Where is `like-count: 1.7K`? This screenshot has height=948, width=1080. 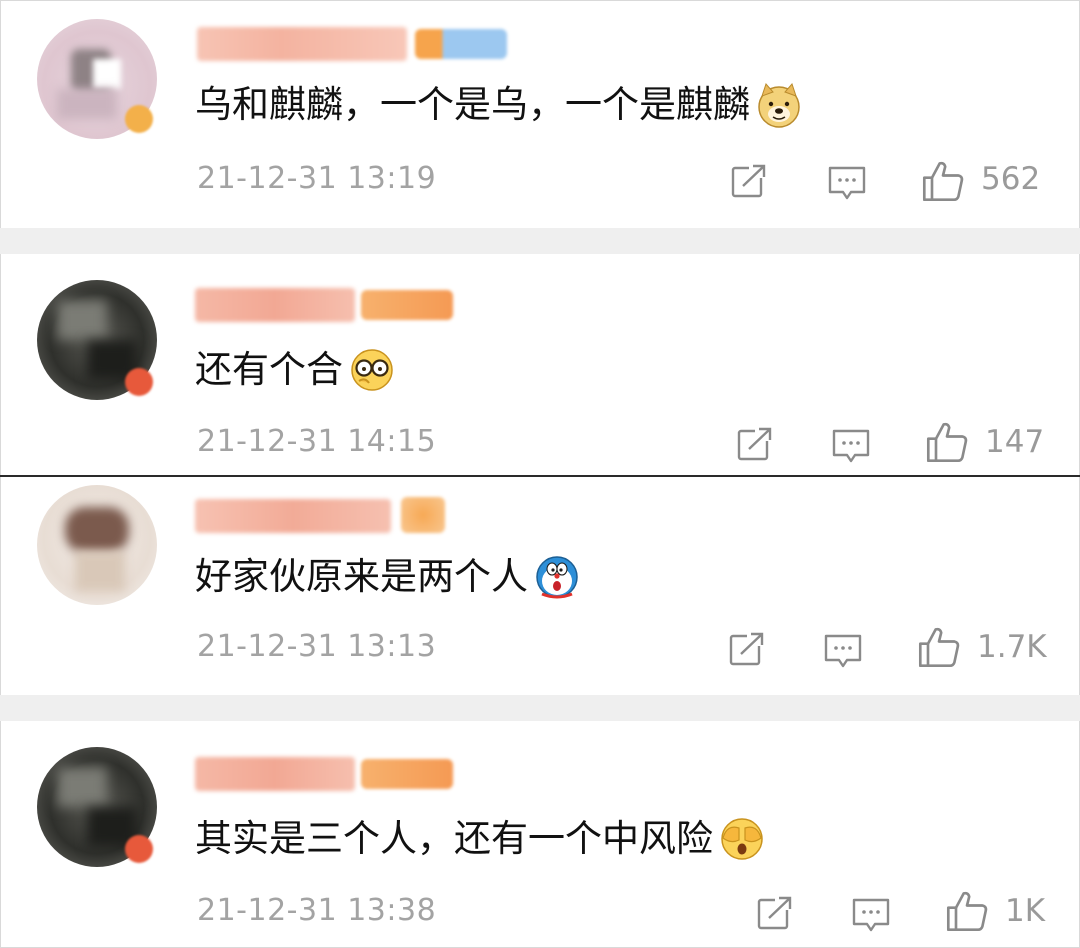
like-count: 1.7K is located at coordinates (1012, 647).